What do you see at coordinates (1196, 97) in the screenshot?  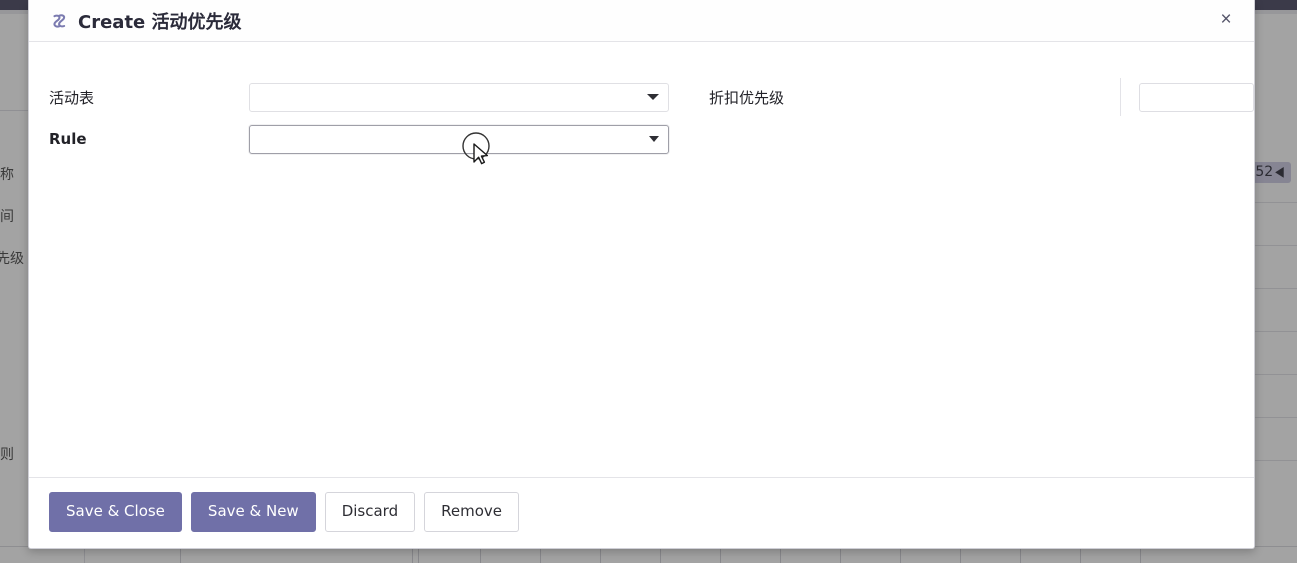 I see `discount-priority-input` at bounding box center [1196, 97].